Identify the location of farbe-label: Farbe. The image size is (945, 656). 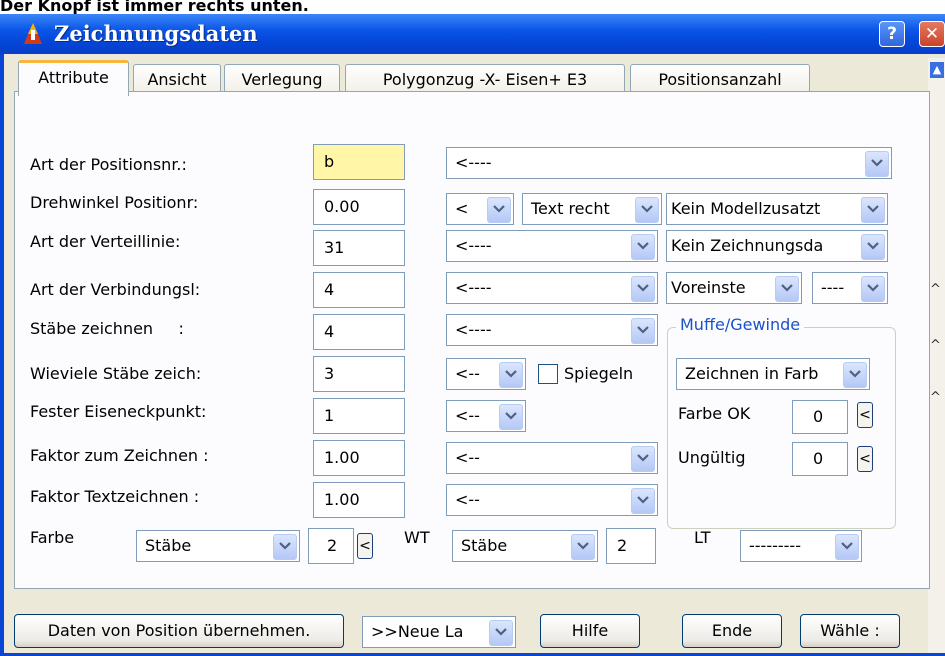
(52, 537).